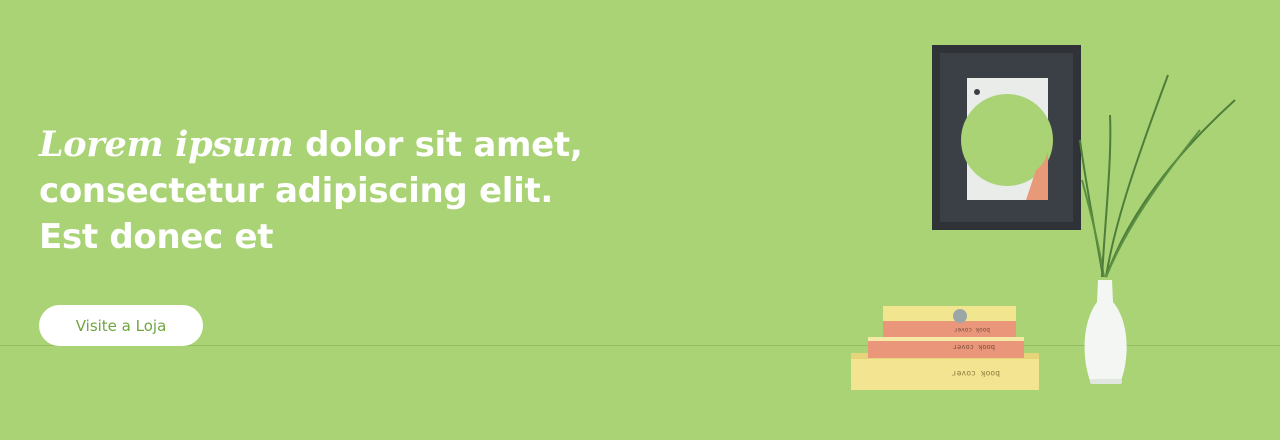 The image size is (1280, 440). What do you see at coordinates (971, 329) in the screenshot?
I see `book-top-text: book cover` at bounding box center [971, 329].